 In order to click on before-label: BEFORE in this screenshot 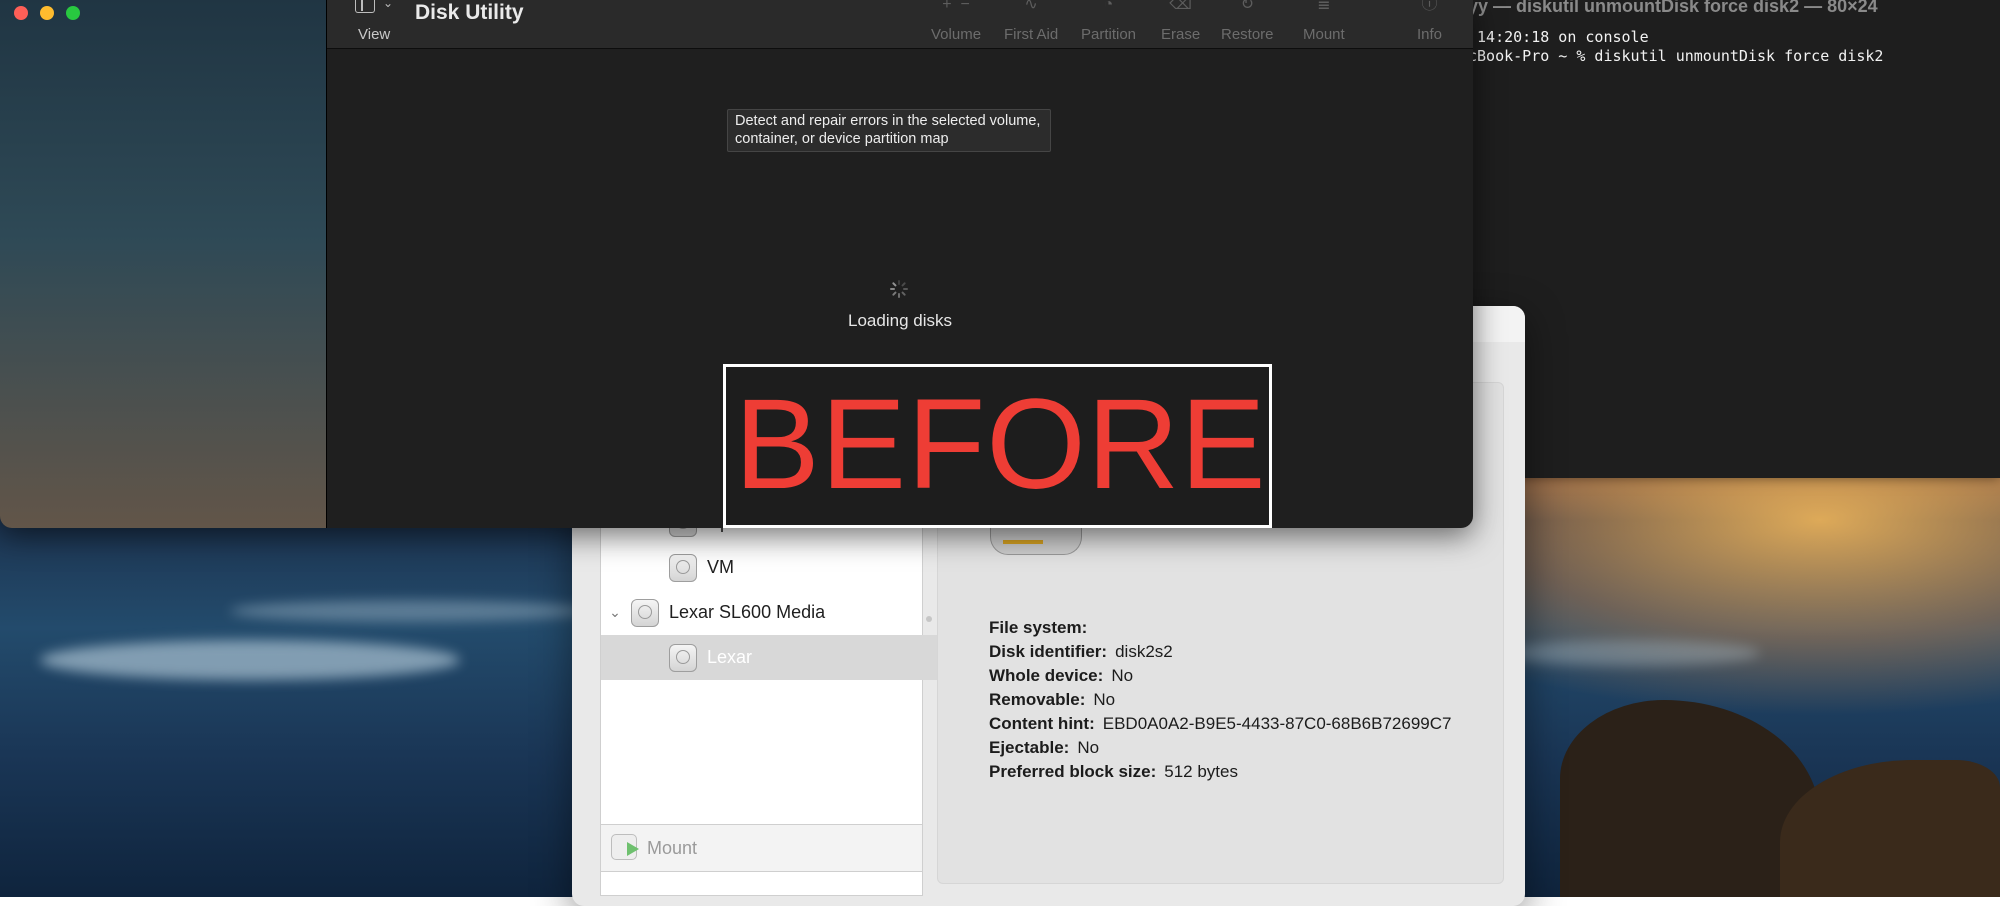, I will do `click(1000, 444)`.